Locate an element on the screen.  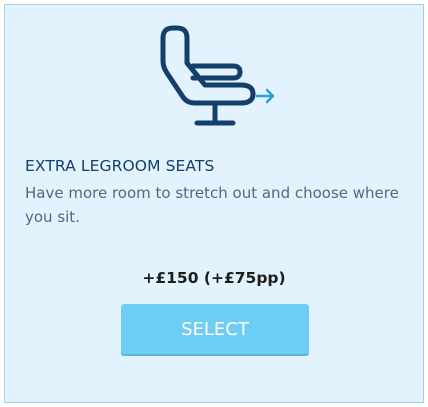
card-title: EXTRA LEGROOM SEATS is located at coordinates (120, 166).